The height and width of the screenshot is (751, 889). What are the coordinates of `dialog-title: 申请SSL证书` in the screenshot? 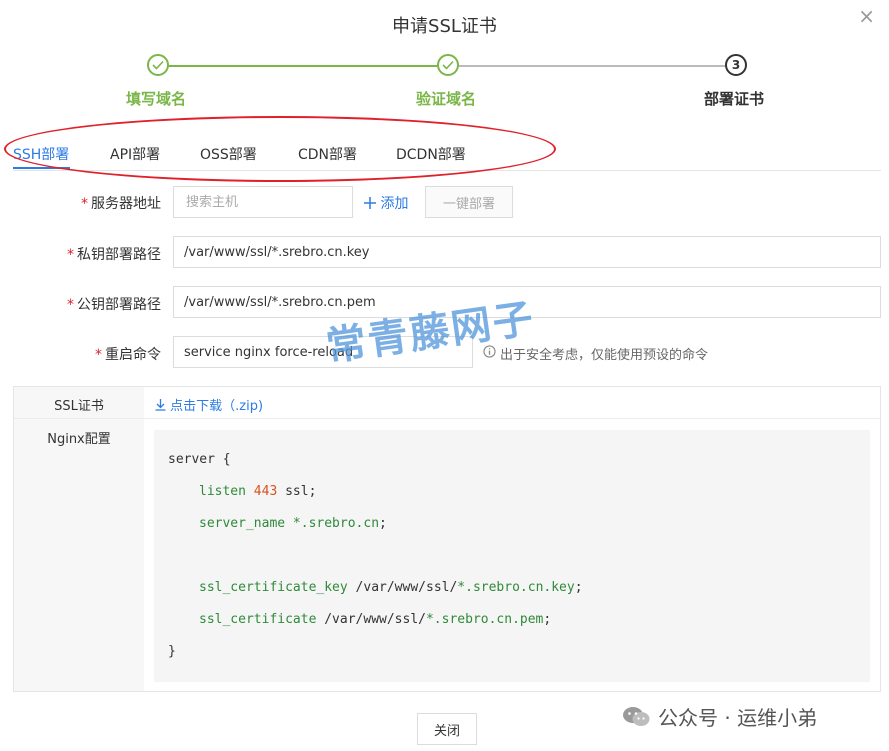 It's located at (444, 26).